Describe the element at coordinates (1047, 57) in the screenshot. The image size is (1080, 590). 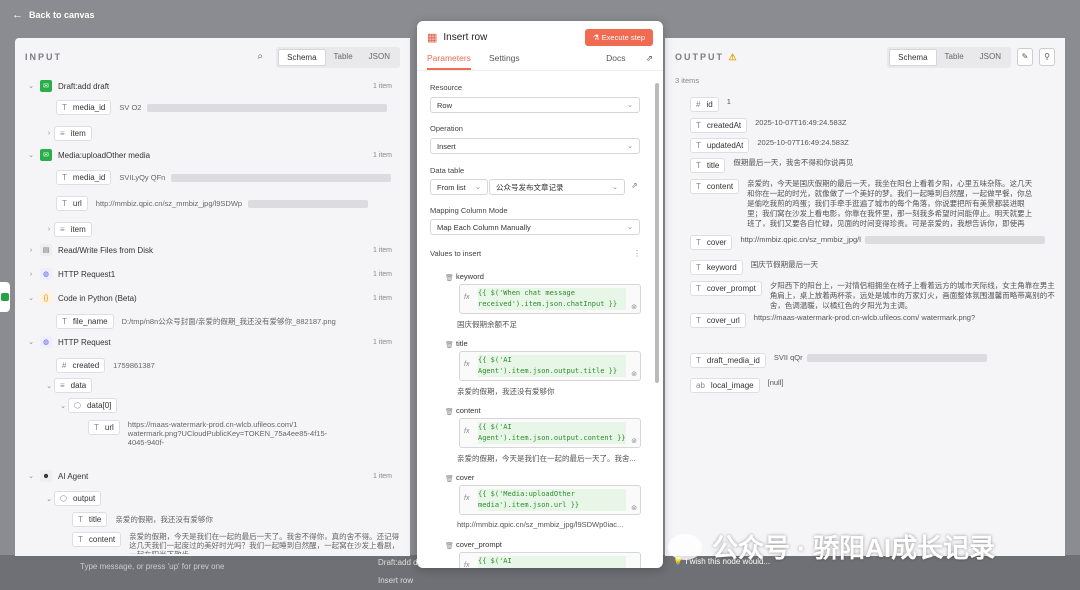
I see `pin-icon: ⚲` at that location.